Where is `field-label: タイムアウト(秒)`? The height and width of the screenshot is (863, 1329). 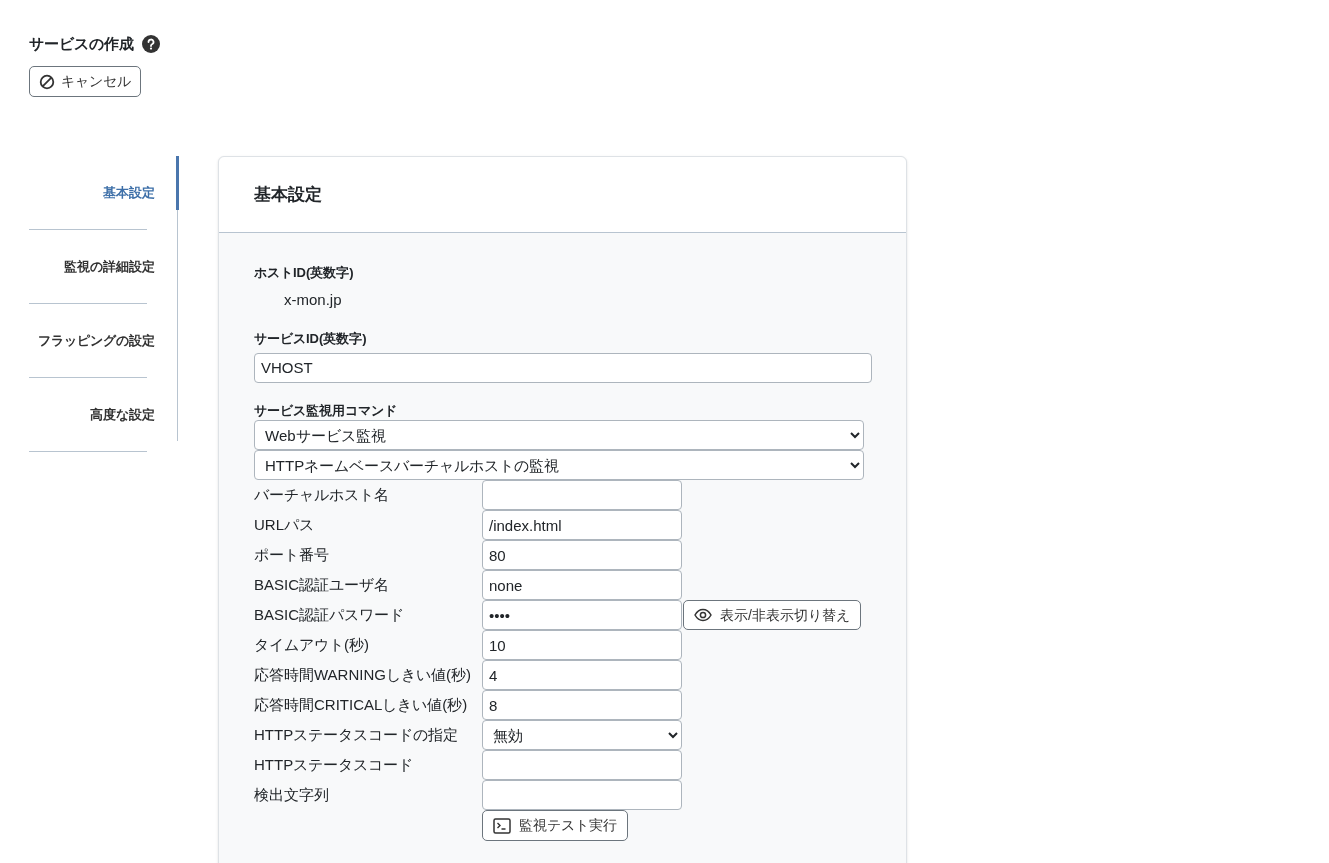
field-label: タイムアウト(秒) is located at coordinates (312, 644).